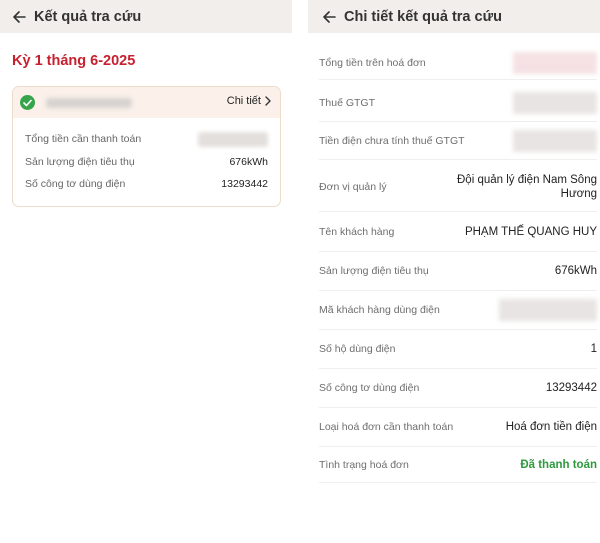  I want to click on page-title: Kết quả tra cứu, so click(88, 16).